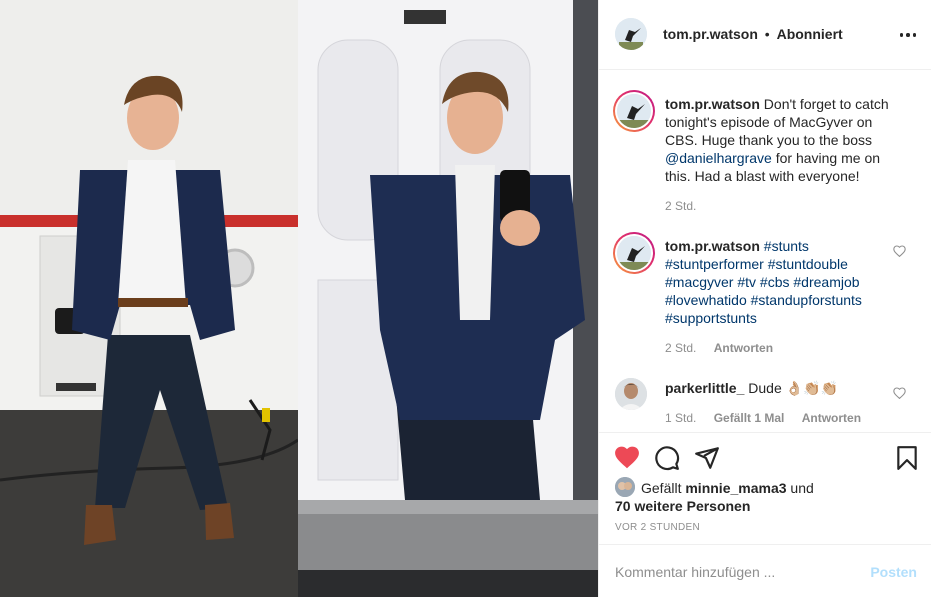 The image size is (931, 597). I want to click on comment-text: parkerlittle_ Dude 👌🏼👏🏼👏🏼, so click(779, 388).